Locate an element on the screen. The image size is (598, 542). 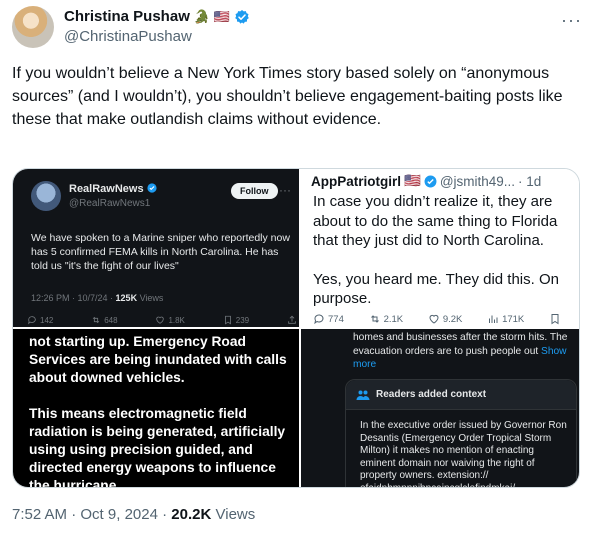
tweet-footer: 7:52 AM · Oct 9, 2024 · 20.2K Views is located at coordinates (133, 514).